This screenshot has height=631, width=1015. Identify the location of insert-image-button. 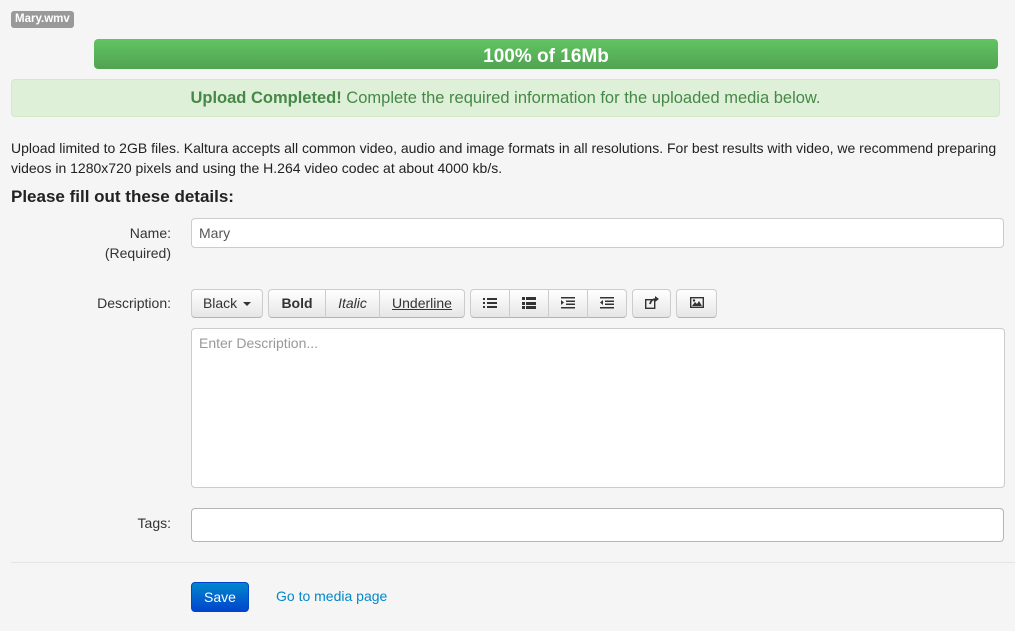
(696, 303).